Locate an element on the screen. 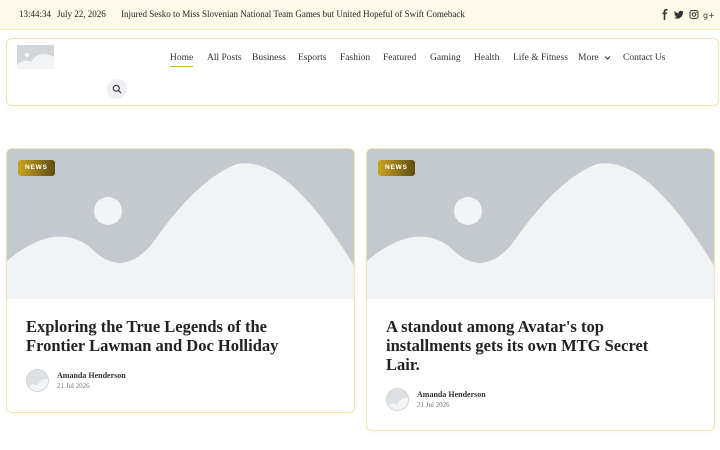  nav-fashion: Fashion is located at coordinates (355, 58).